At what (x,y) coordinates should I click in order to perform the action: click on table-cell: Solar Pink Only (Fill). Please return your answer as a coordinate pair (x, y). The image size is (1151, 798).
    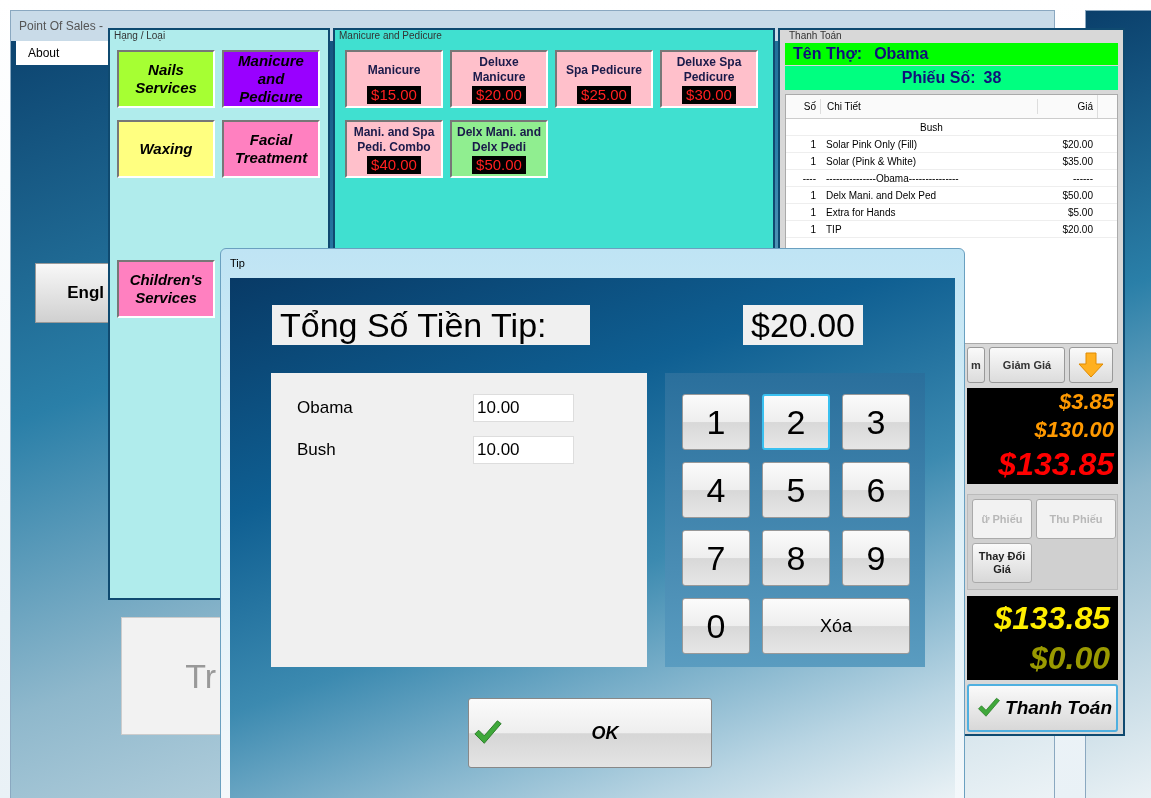
    Looking at the image, I should click on (872, 144).